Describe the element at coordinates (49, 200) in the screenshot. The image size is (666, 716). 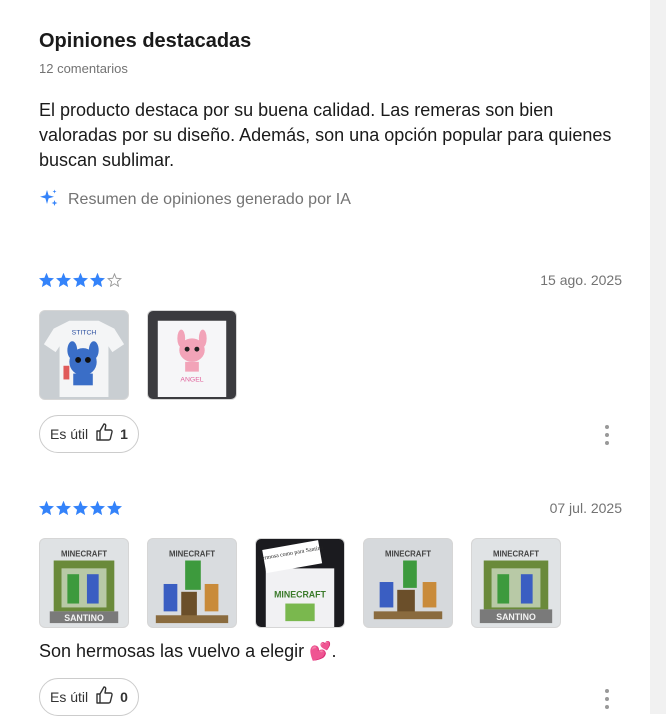
I see `sparkle-icon` at that location.